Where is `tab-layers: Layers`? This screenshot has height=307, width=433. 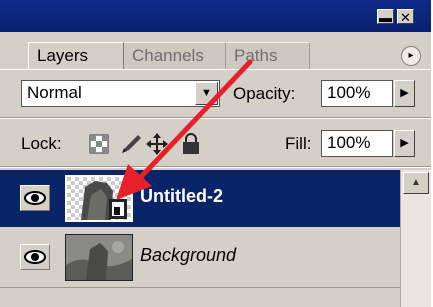
tab-layers: Layers is located at coordinates (76, 55).